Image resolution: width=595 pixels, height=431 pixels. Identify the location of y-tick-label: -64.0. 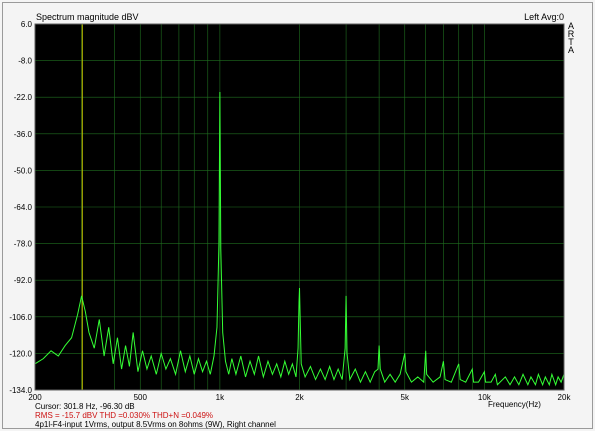
(23, 207).